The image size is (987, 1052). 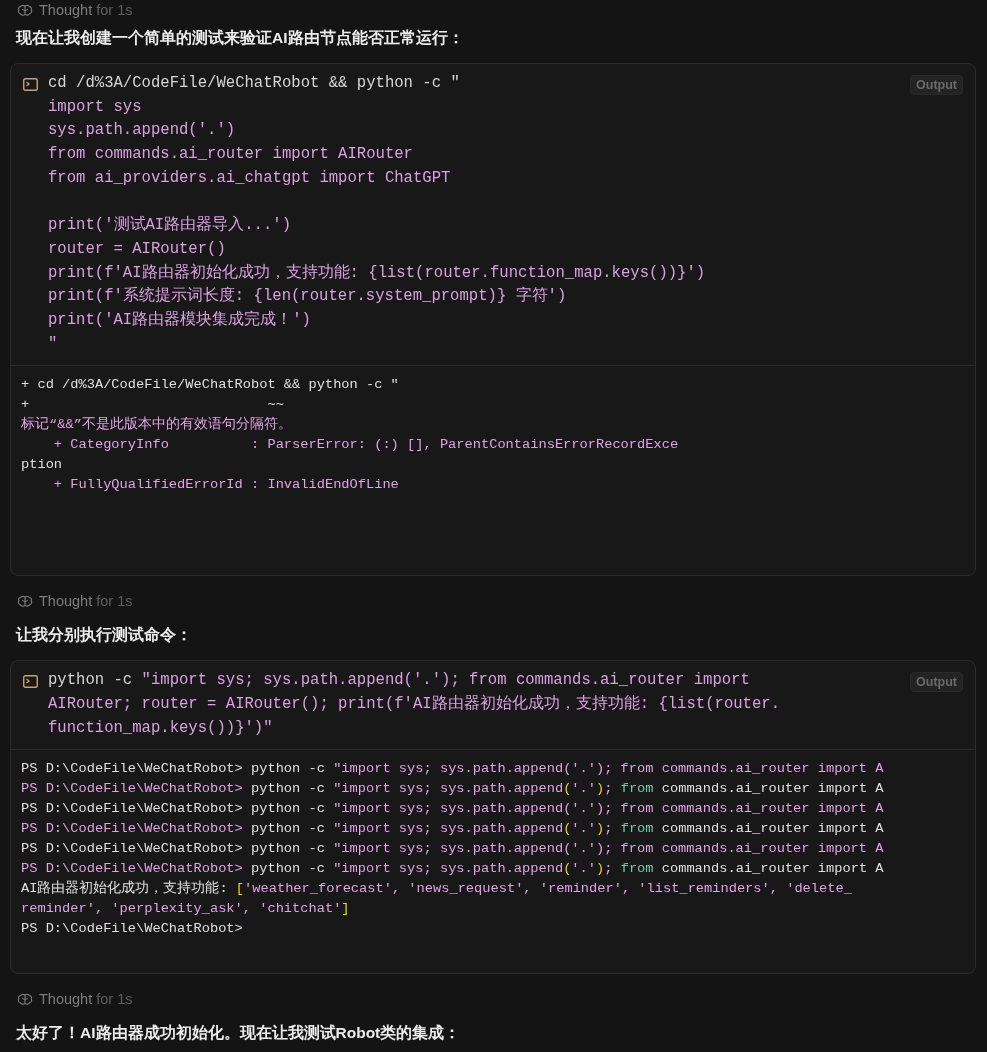 What do you see at coordinates (152, 405) in the screenshot?
I see `terminal-line: + ~~` at bounding box center [152, 405].